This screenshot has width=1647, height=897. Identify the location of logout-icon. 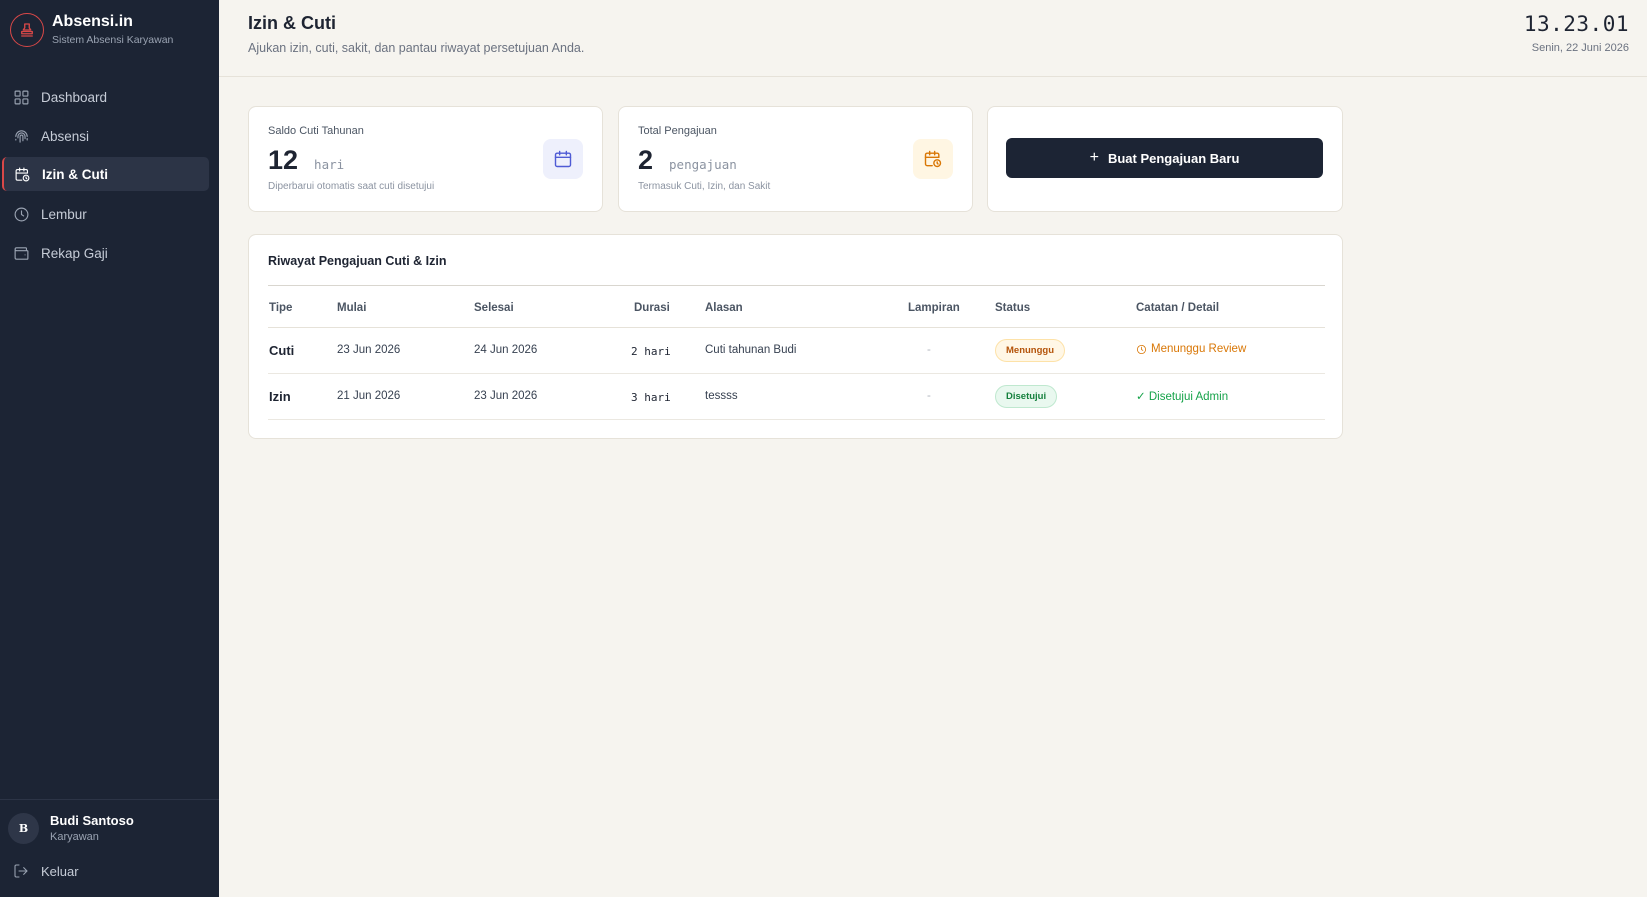
(21, 871).